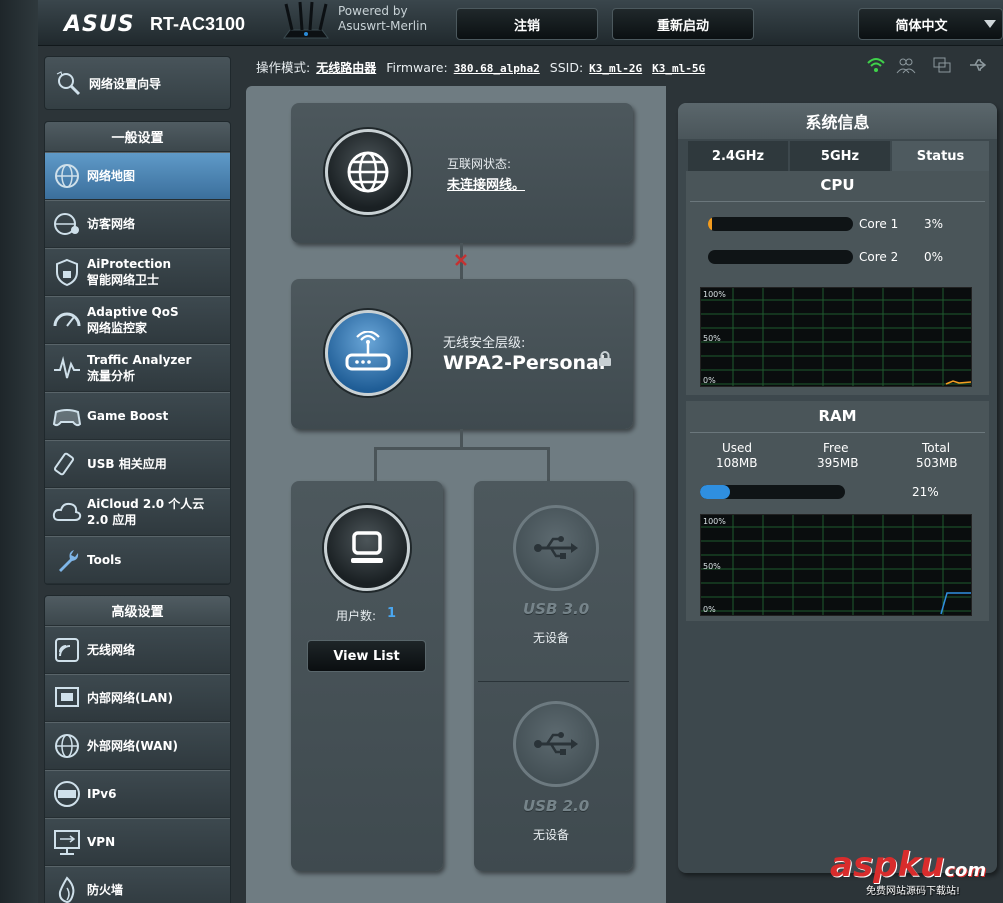  I want to click on sidebar-general-item-5: Game Boost, so click(137, 416).